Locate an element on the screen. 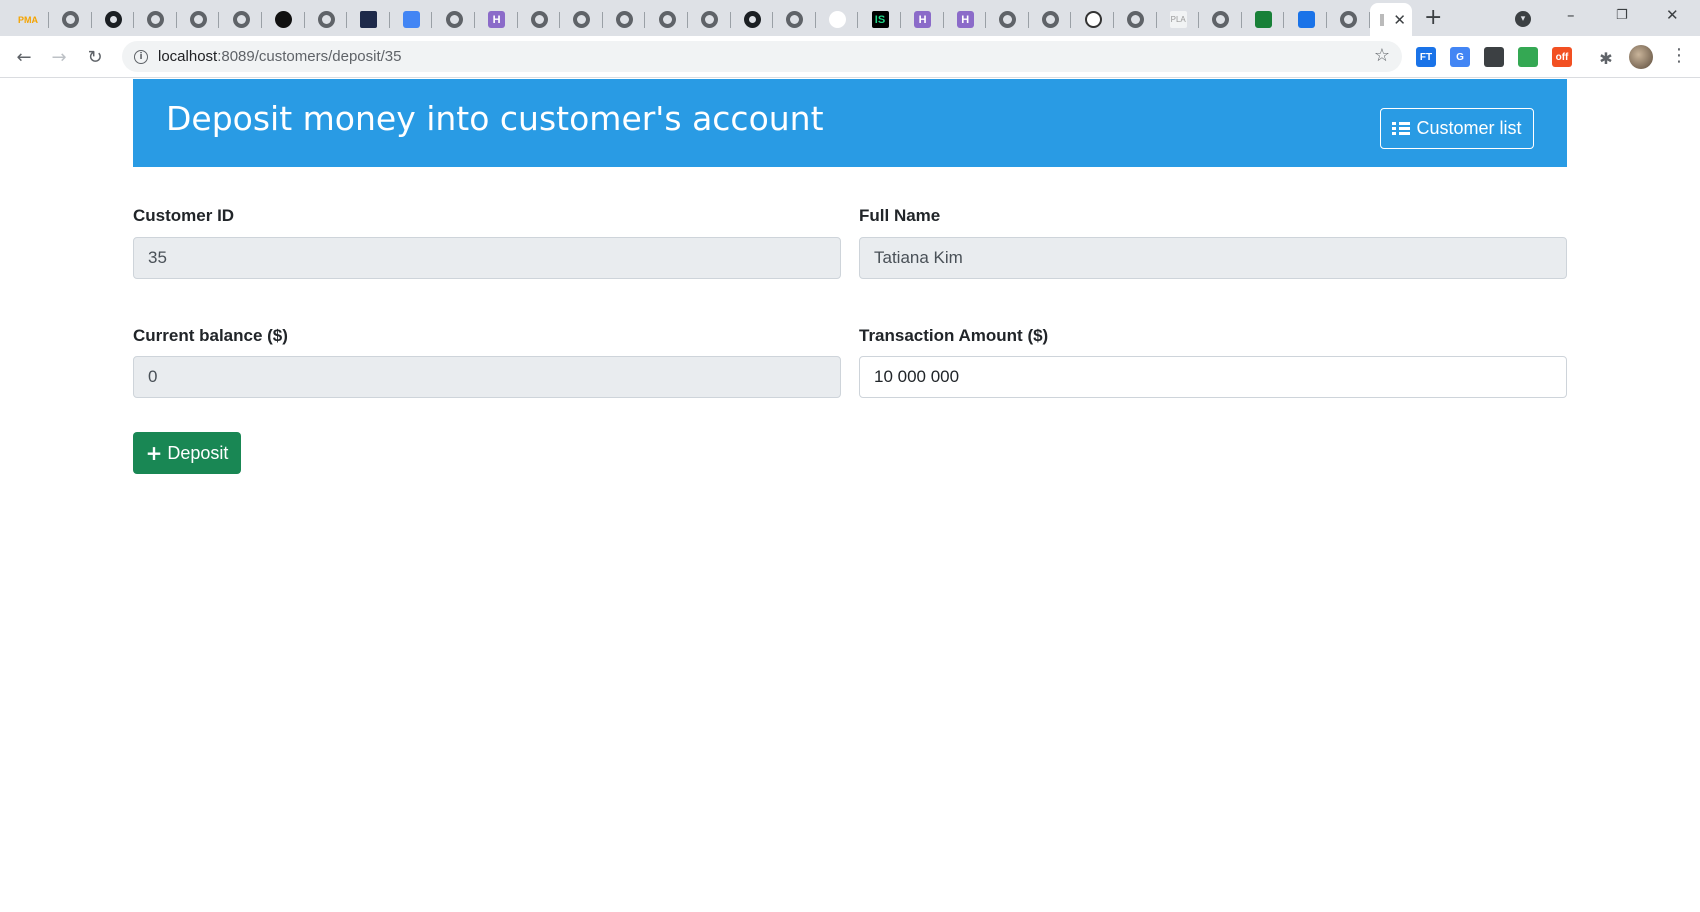  new-tab-button: + is located at coordinates (1433, 17).